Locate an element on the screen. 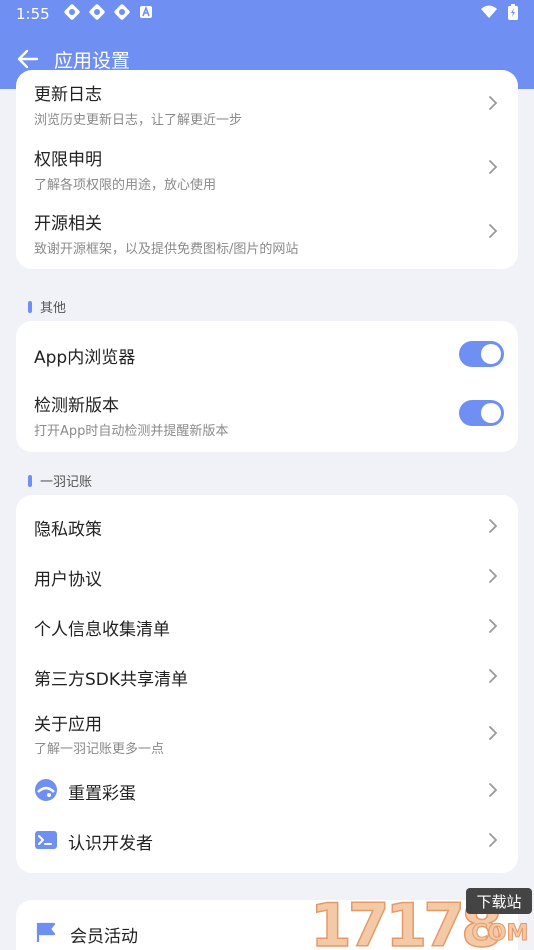  list-item-title: 用户协议 is located at coordinates (68, 580).